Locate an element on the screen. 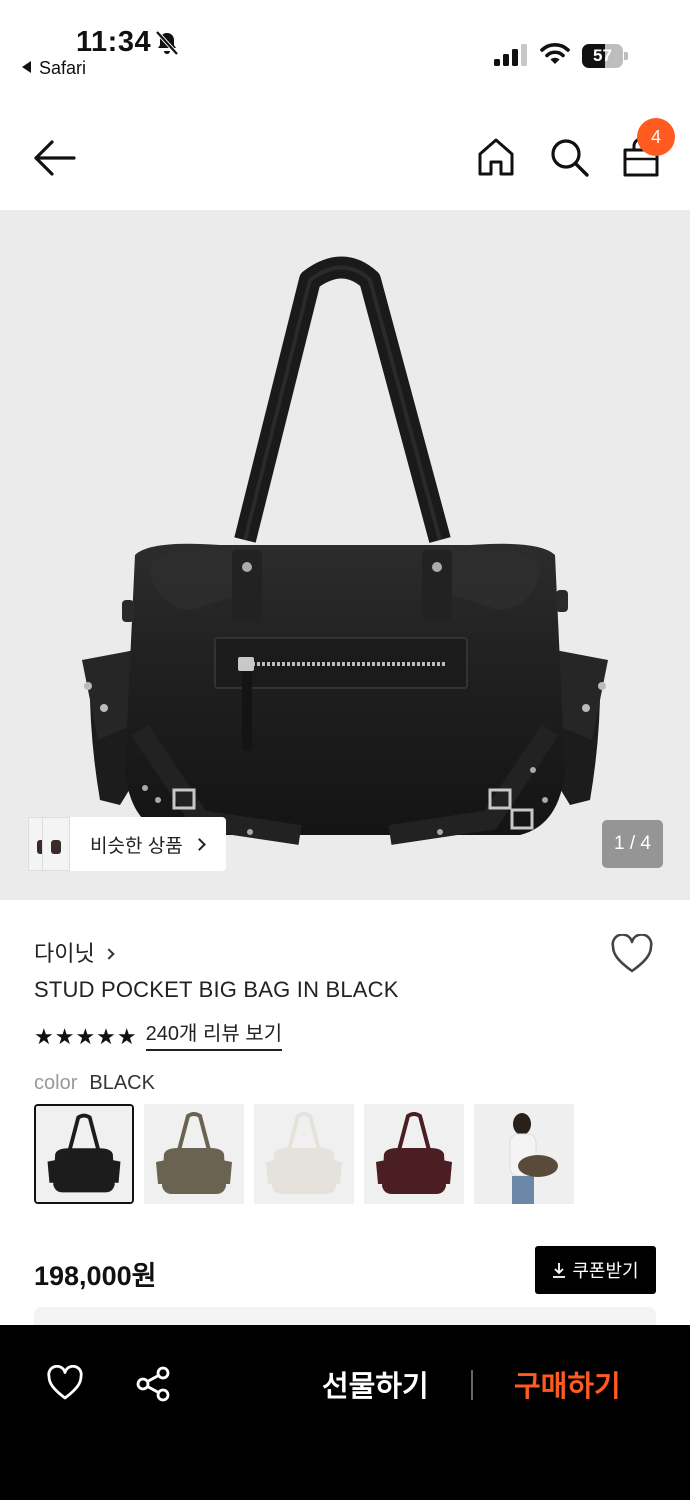 This screenshot has width=690, height=1500. share-icon is located at coordinates (153, 1384).